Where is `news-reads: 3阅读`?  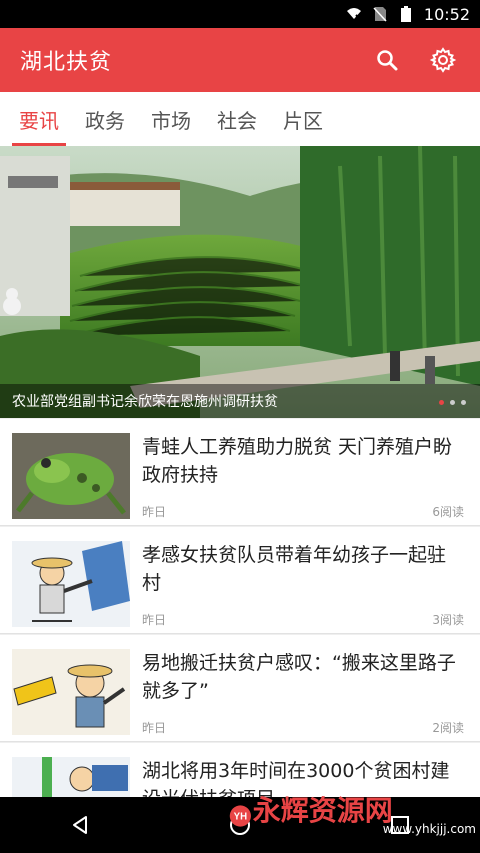 news-reads: 3阅读 is located at coordinates (448, 620).